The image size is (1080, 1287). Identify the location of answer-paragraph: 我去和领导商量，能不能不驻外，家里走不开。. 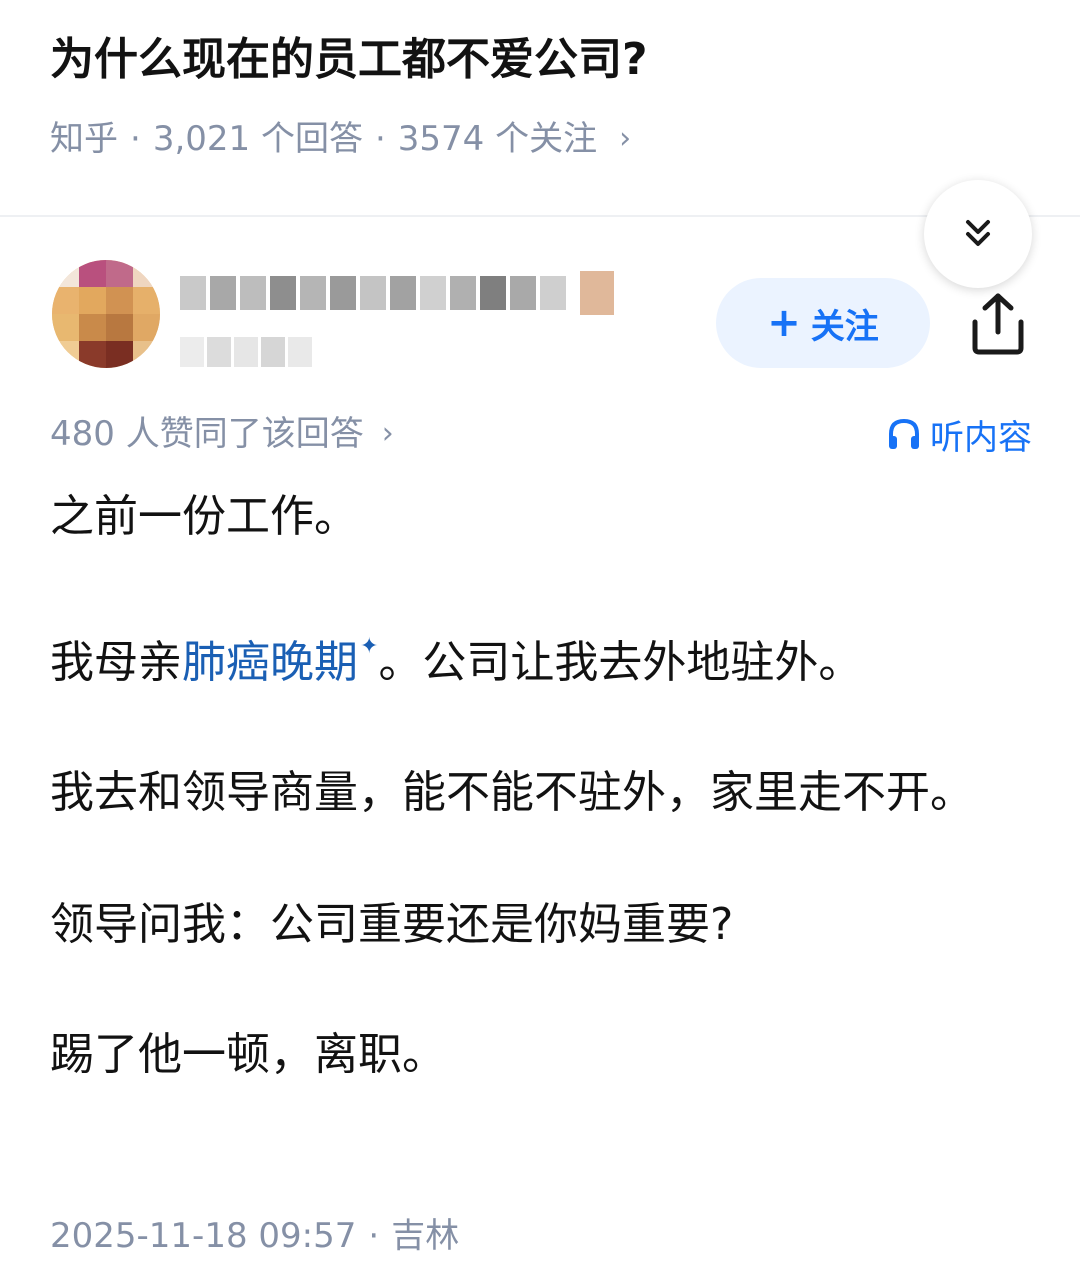
(512, 792).